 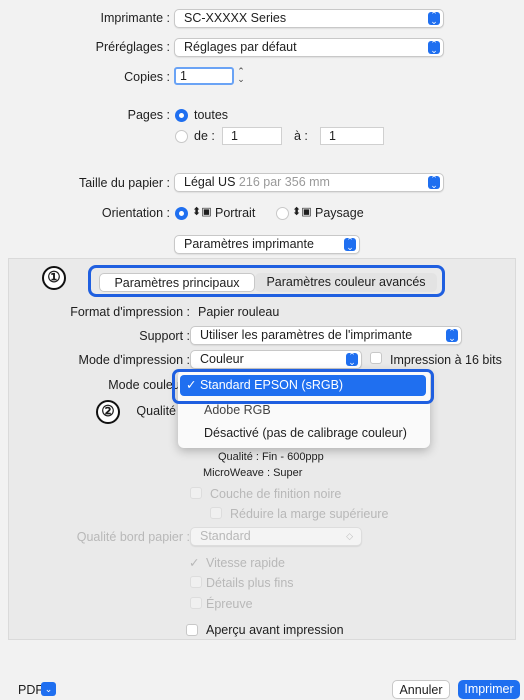 What do you see at coordinates (130, 312) in the screenshot?
I see `print-format-label: Format d'impression :` at bounding box center [130, 312].